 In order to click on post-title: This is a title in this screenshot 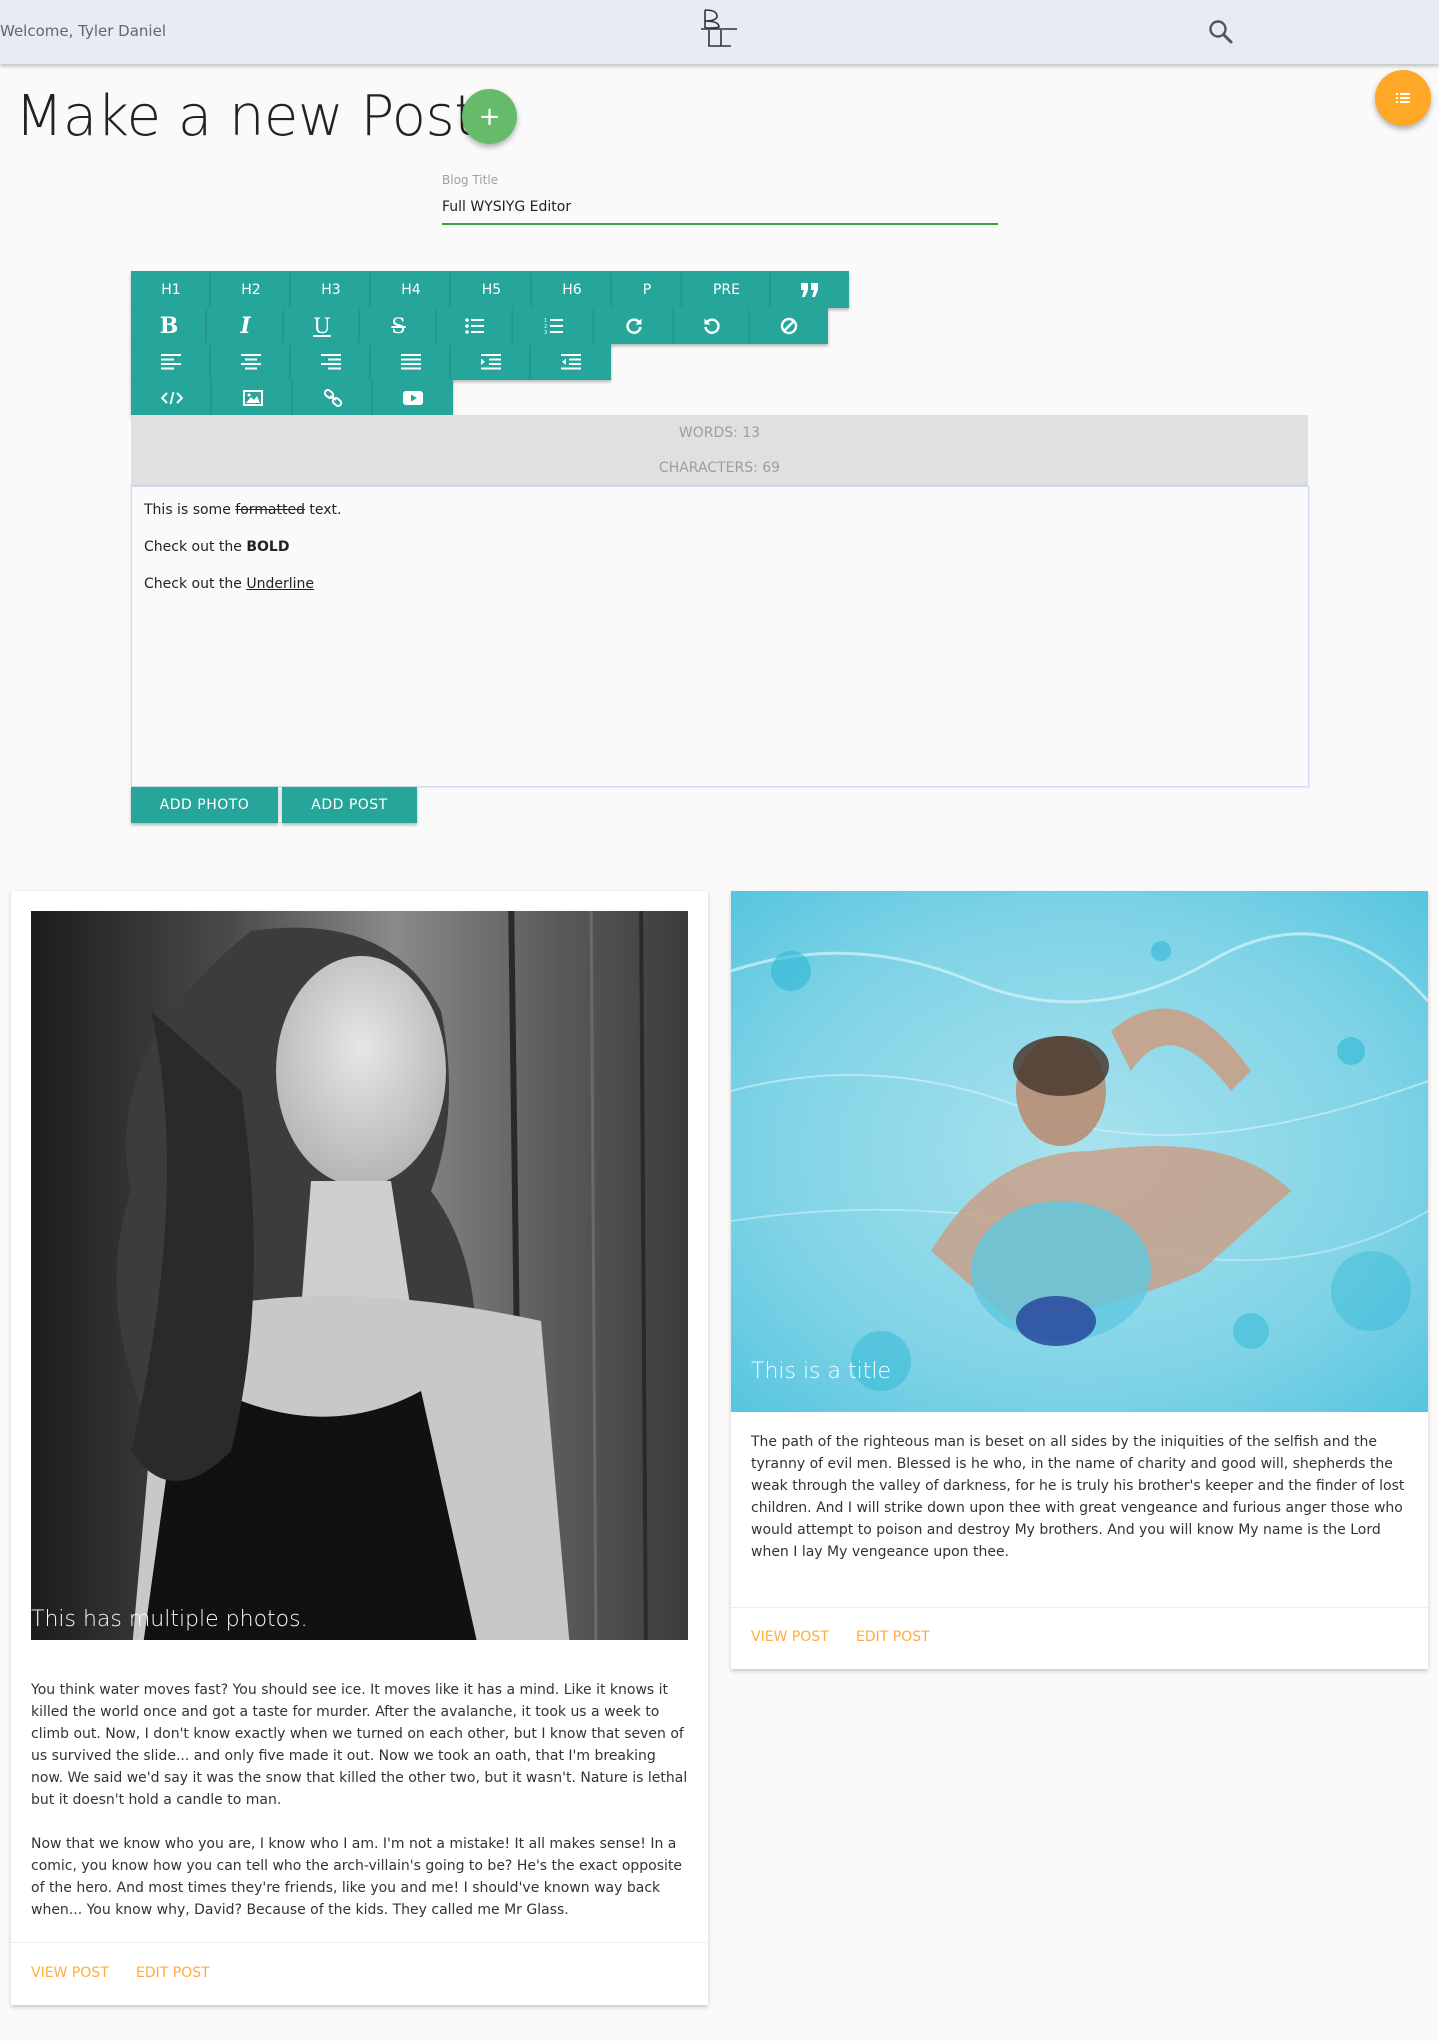, I will do `click(821, 1371)`.